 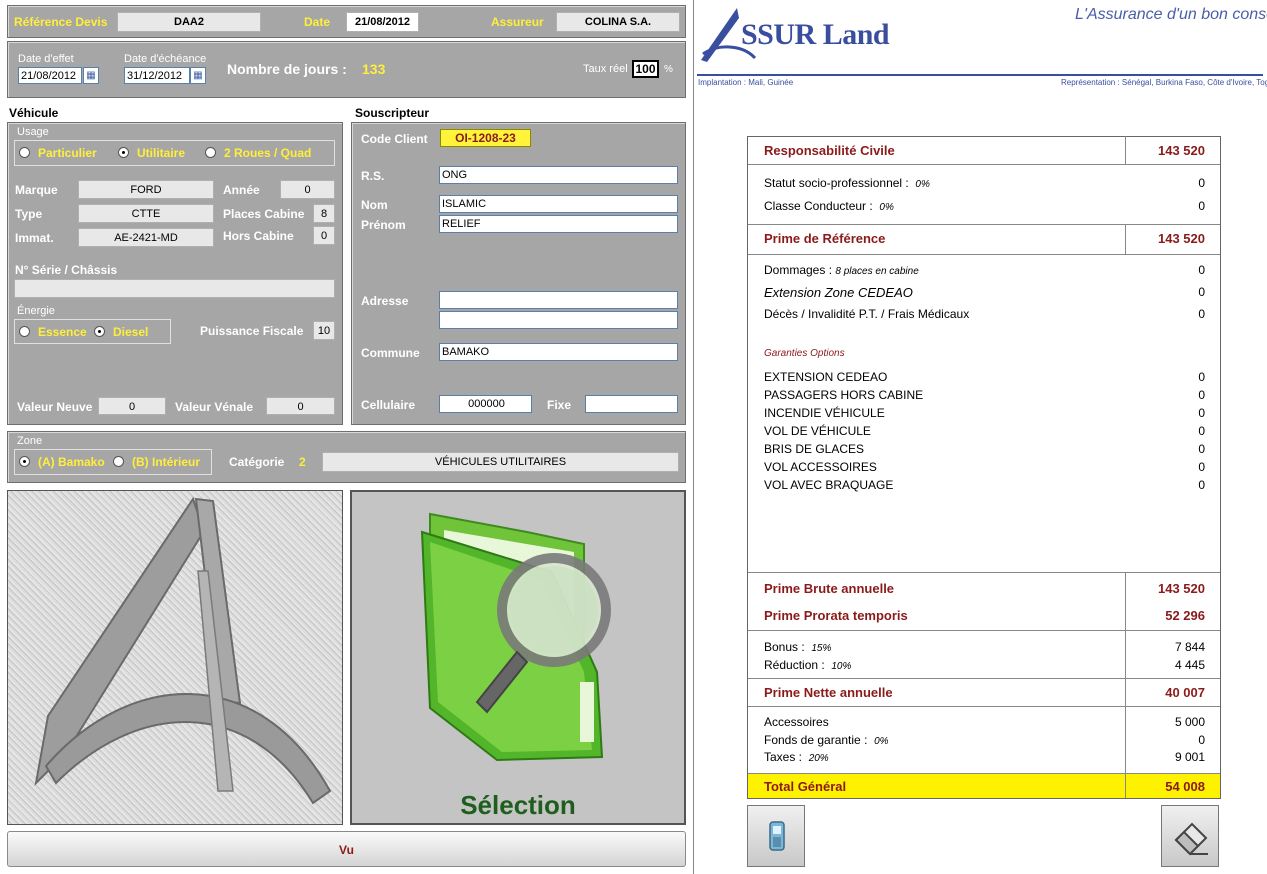 I want to click on radio-zone-a, so click(x=24, y=461).